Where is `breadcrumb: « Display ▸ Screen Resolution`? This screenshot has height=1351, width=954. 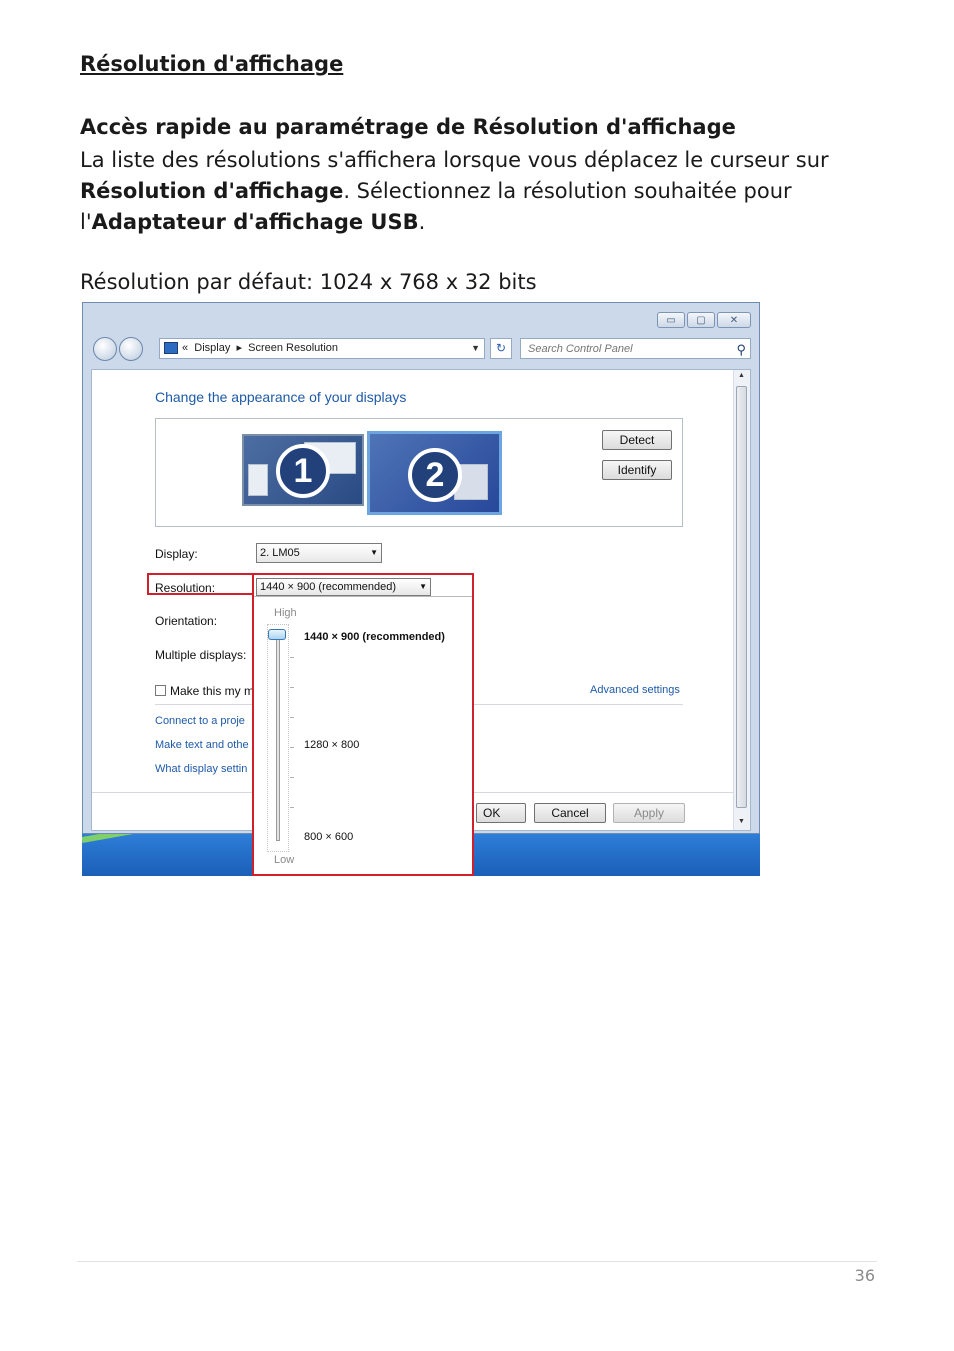 breadcrumb: « Display ▸ Screen Resolution is located at coordinates (260, 348).